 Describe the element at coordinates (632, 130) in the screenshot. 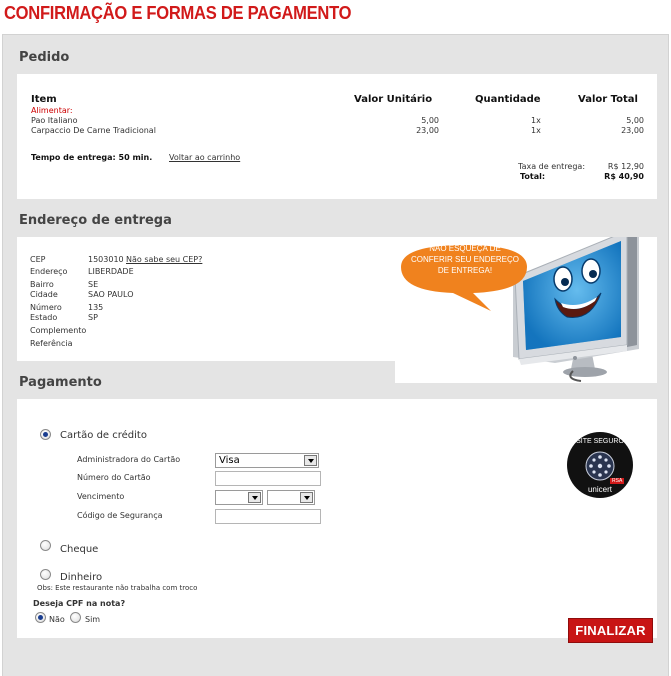

I see `item-total: 23,00` at that location.